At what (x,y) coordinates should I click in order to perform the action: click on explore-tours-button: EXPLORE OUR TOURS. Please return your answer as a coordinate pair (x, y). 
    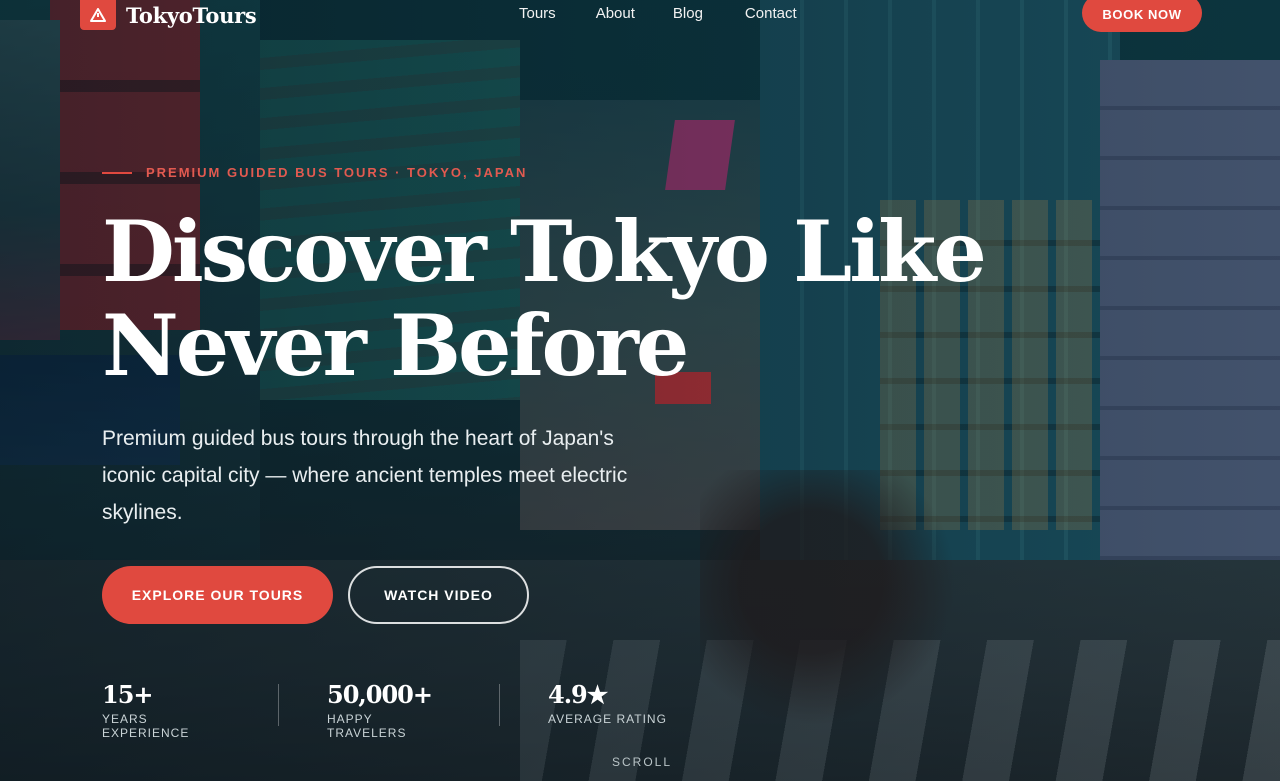
    Looking at the image, I should click on (217, 595).